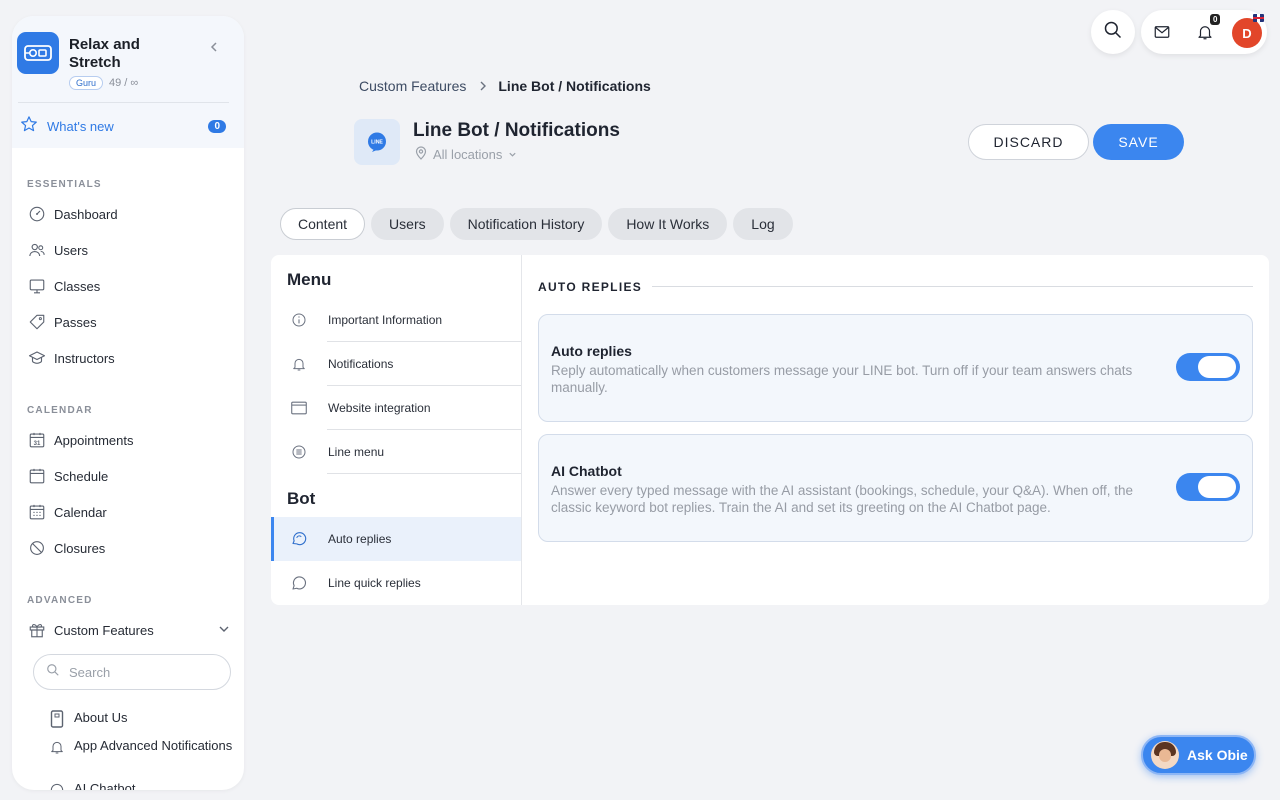 Image resolution: width=1280 pixels, height=800 pixels. I want to click on calendar-icon, so click(37, 476).